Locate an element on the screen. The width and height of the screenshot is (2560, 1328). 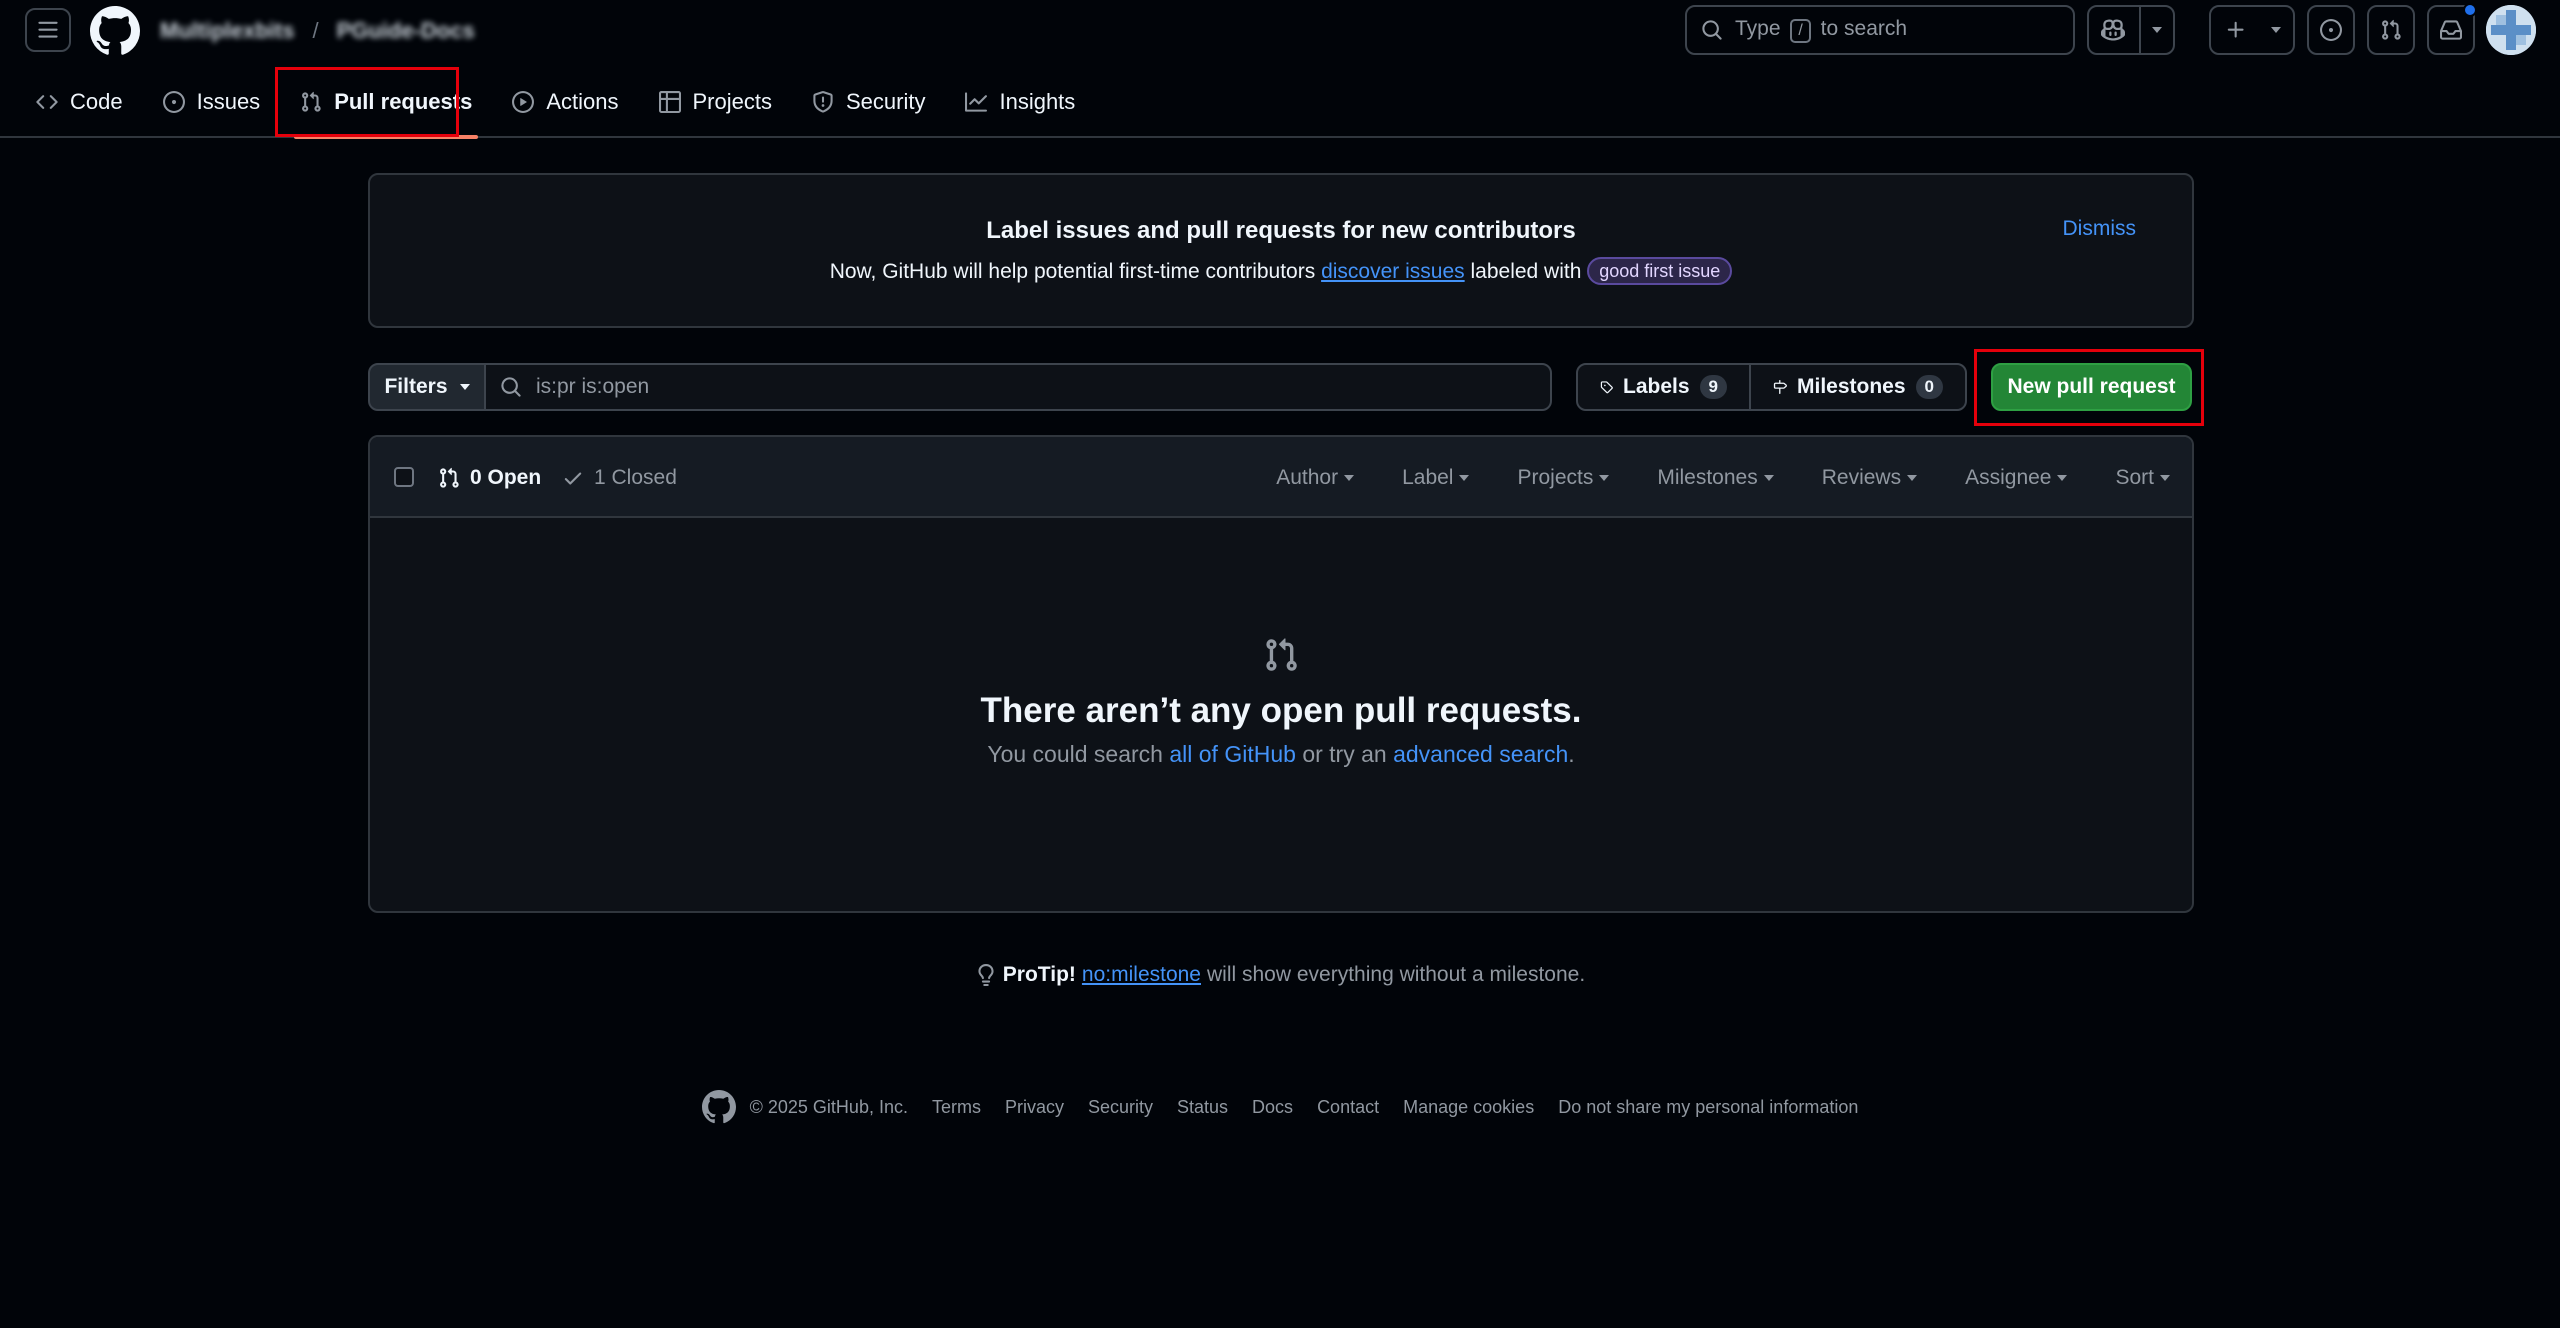
inbox-icon is located at coordinates (2451, 30).